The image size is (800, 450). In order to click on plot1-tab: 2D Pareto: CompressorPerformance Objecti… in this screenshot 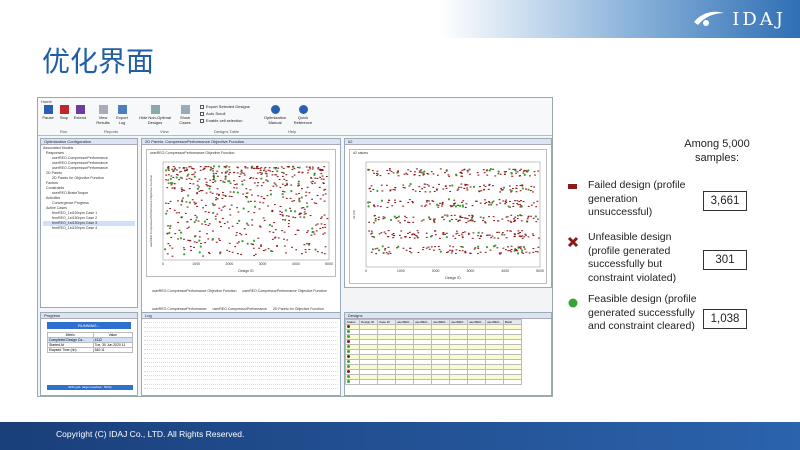, I will do `click(241, 142)`.